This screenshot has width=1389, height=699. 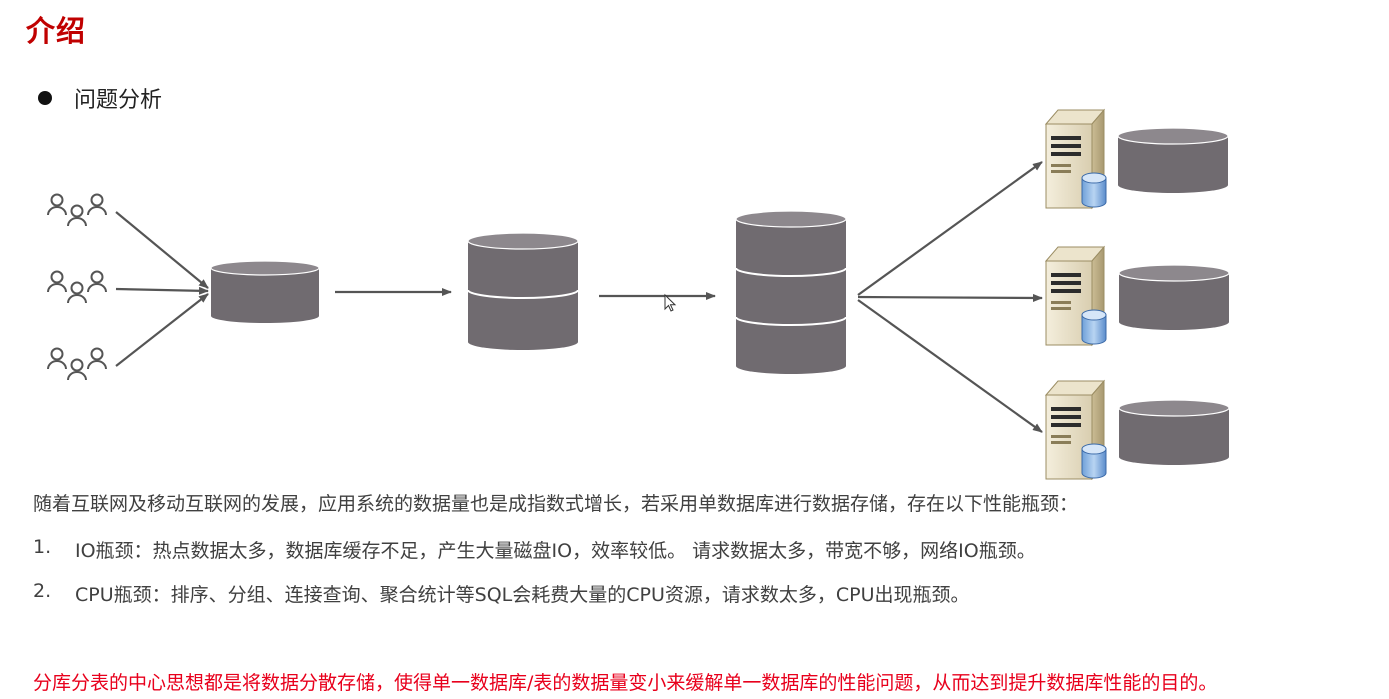 What do you see at coordinates (42, 547) in the screenshot?
I see `list-number: 1.` at bounding box center [42, 547].